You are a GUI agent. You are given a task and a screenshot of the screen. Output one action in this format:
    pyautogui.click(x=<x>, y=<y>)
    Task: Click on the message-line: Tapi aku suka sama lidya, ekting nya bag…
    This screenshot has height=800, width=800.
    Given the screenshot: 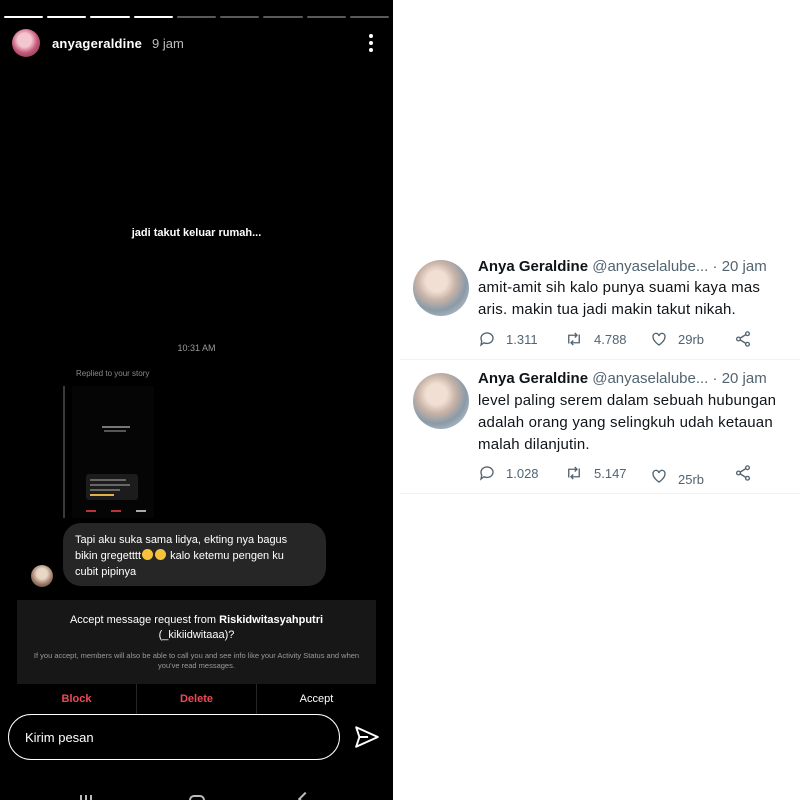 What is the action you would take?
    pyautogui.click(x=181, y=540)
    